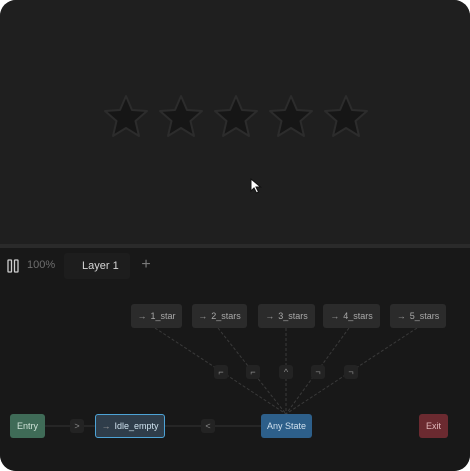  Describe the element at coordinates (293, 316) in the screenshot. I see `state-label: 3_stars` at that location.